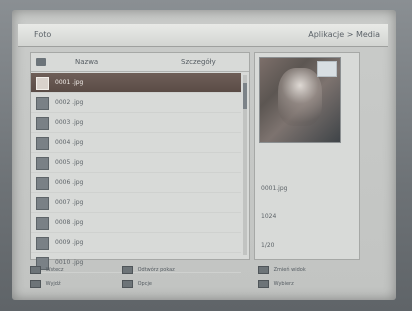 This screenshot has width=412, height=311. I want to click on folder-icon, so click(41, 62).